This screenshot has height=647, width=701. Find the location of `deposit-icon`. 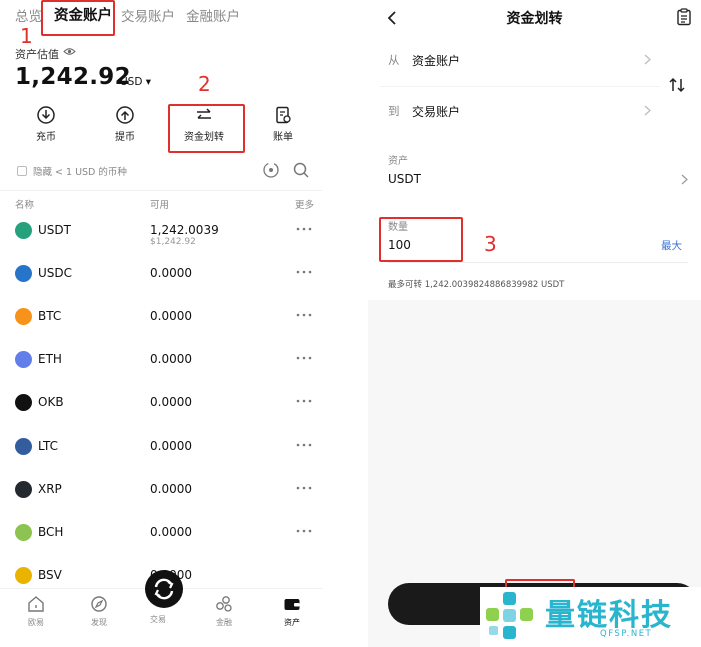

deposit-icon is located at coordinates (46, 115).